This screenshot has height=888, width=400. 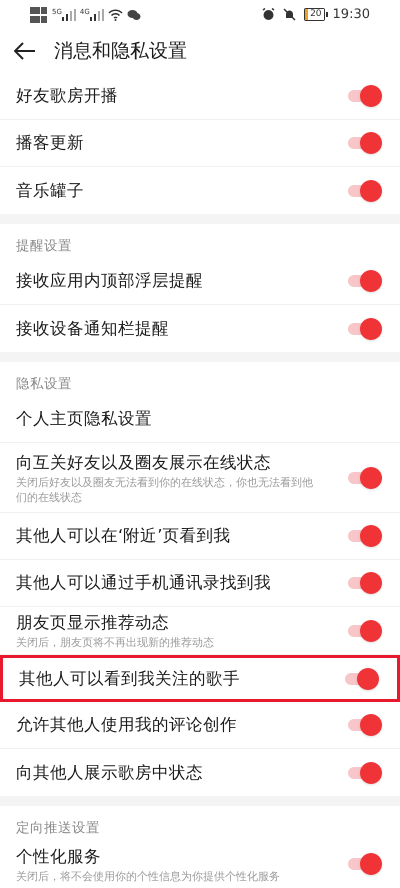 What do you see at coordinates (148, 876) in the screenshot?
I see `setting-description: 关闭后，将不会使用你的个性信息为你提供个性化服务` at bounding box center [148, 876].